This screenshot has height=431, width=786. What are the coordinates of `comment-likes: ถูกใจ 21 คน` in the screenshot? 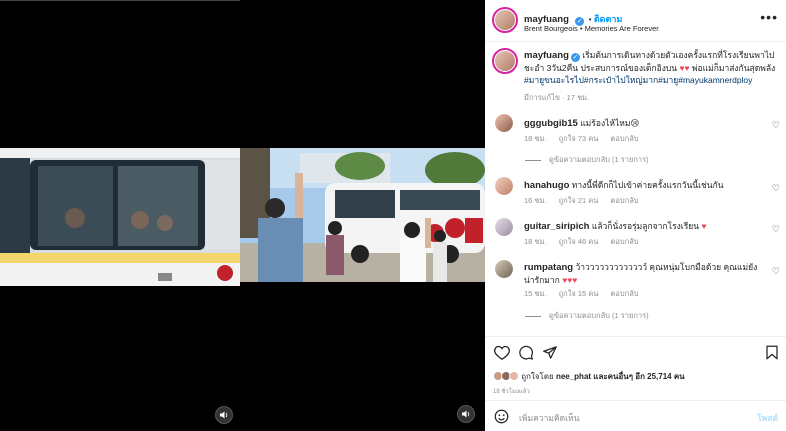 It's located at (579, 200).